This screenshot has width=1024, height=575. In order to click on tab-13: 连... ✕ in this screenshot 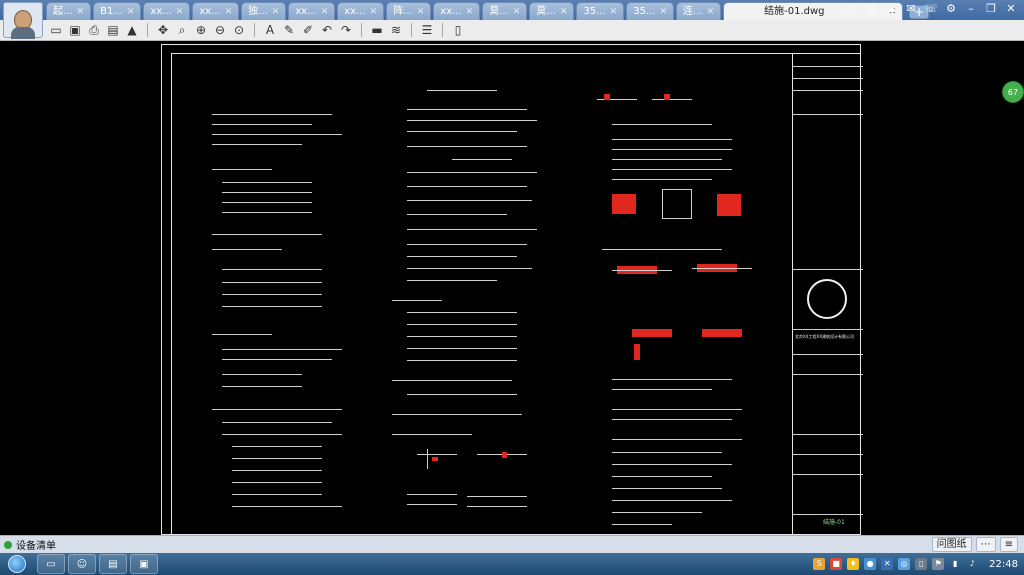, I will do `click(699, 11)`.